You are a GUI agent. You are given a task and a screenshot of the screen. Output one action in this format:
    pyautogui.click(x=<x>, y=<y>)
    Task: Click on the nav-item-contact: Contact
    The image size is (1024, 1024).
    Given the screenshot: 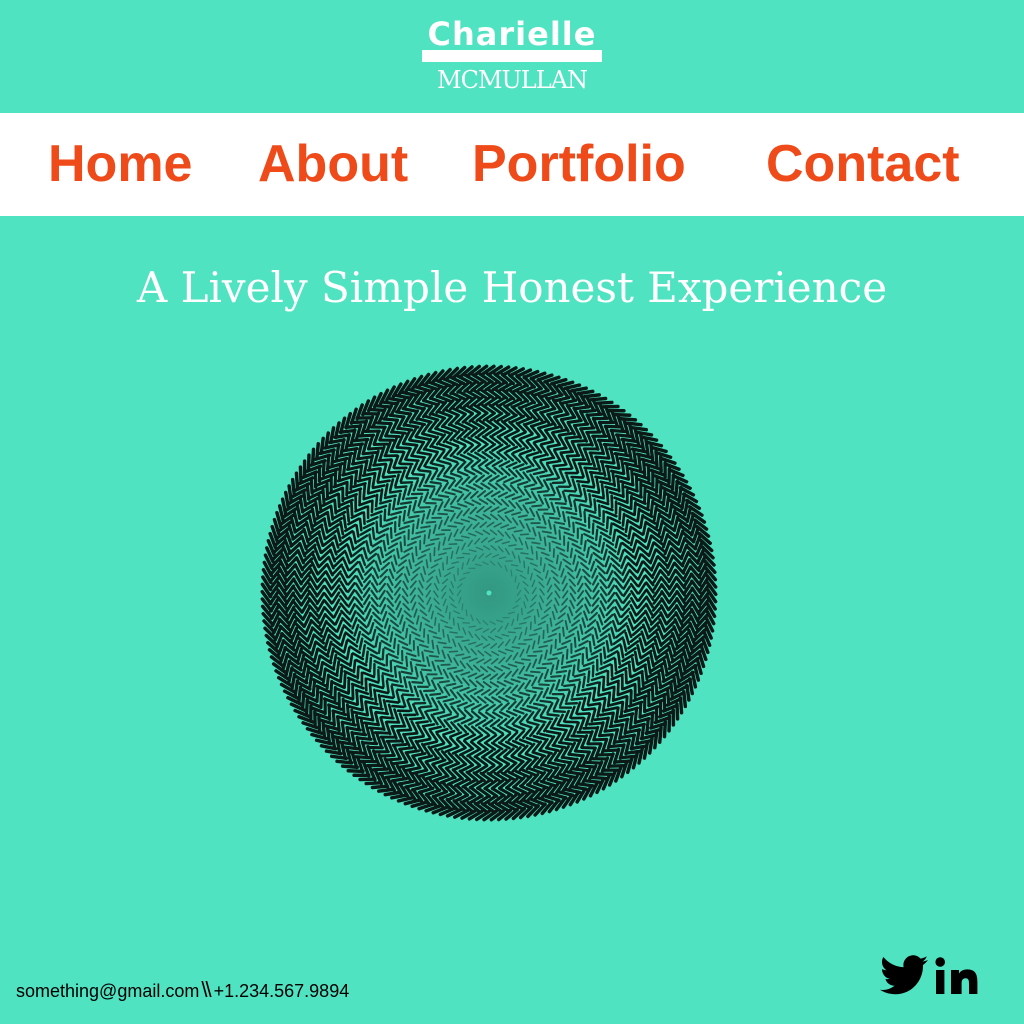 What is the action you would take?
    pyautogui.click(x=863, y=164)
    